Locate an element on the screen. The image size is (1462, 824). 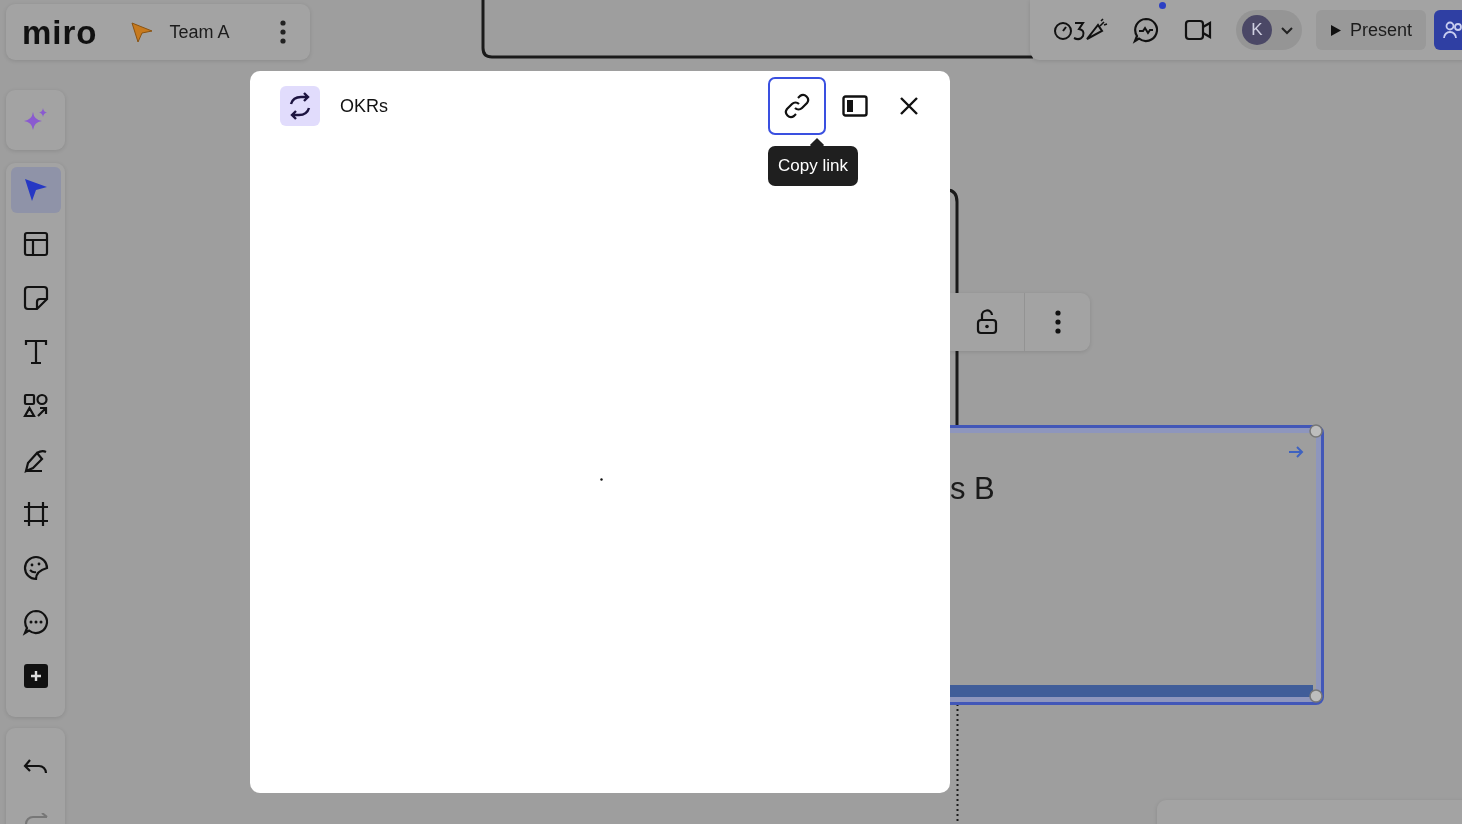
undo-icon is located at coordinates (35, 767).